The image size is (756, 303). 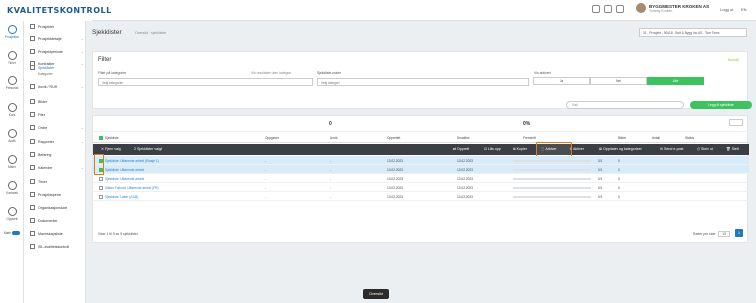 I want to click on rail-item-kartotek: Kartotek, so click(x=12, y=188).